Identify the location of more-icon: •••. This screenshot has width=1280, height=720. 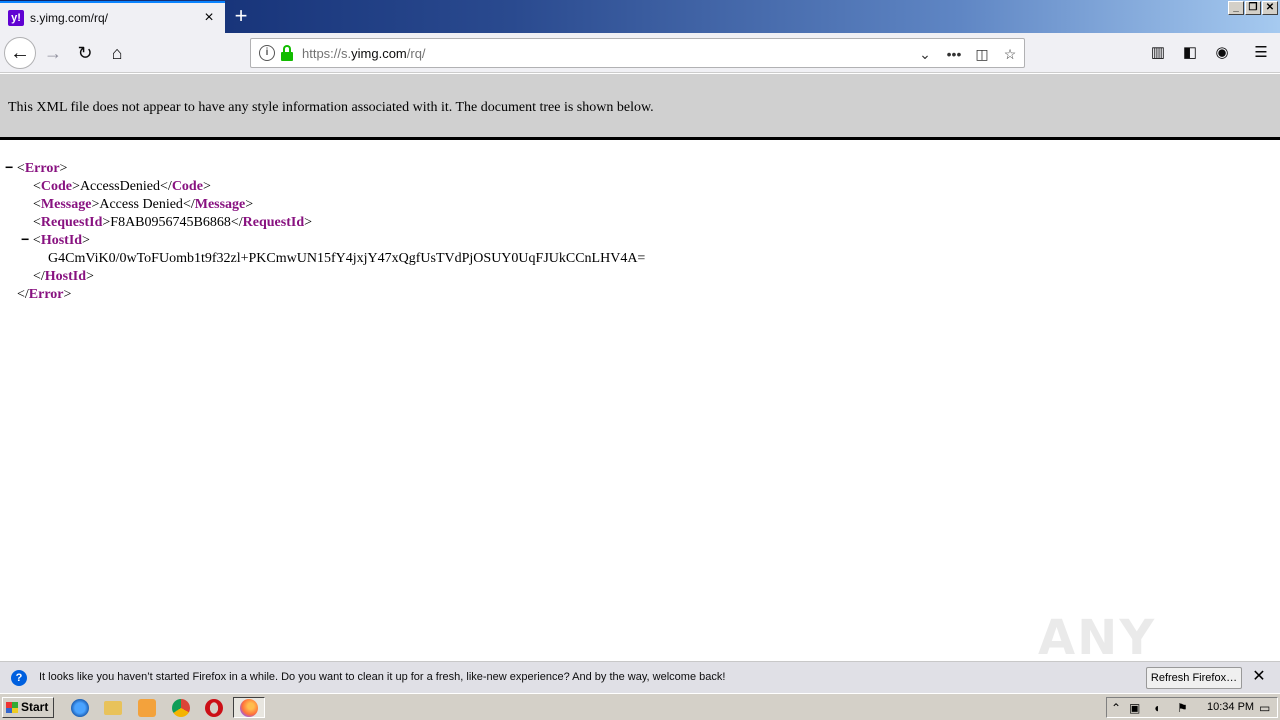
(954, 54).